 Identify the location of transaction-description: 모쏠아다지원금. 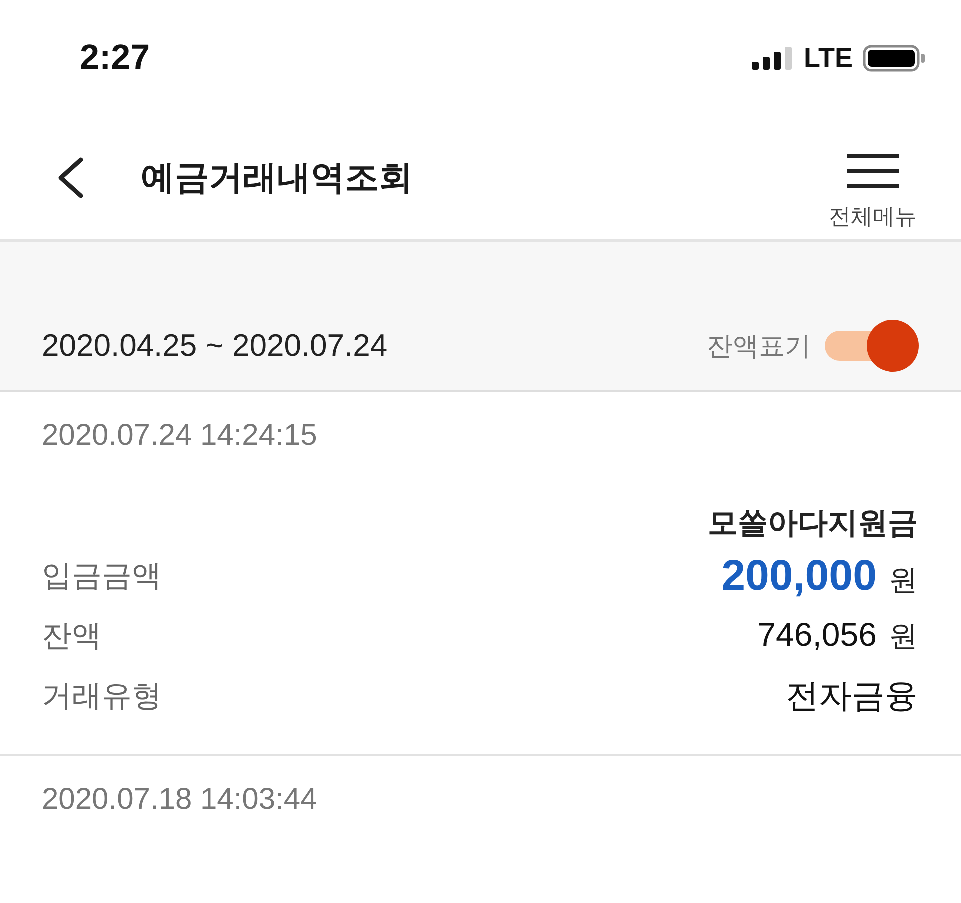
(813, 524).